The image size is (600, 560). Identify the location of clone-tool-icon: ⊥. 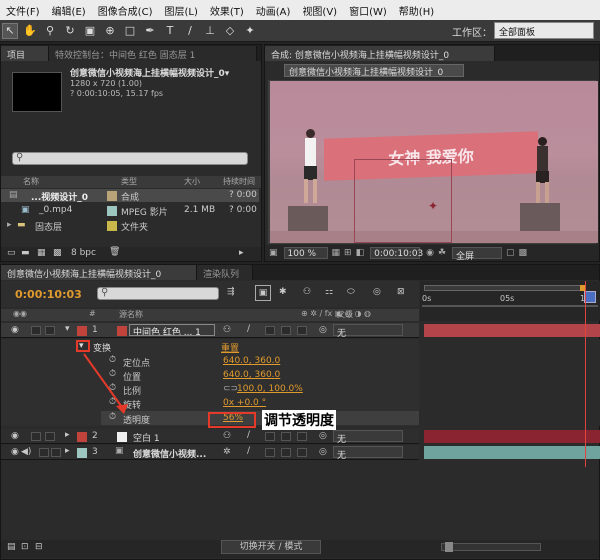
(210, 31).